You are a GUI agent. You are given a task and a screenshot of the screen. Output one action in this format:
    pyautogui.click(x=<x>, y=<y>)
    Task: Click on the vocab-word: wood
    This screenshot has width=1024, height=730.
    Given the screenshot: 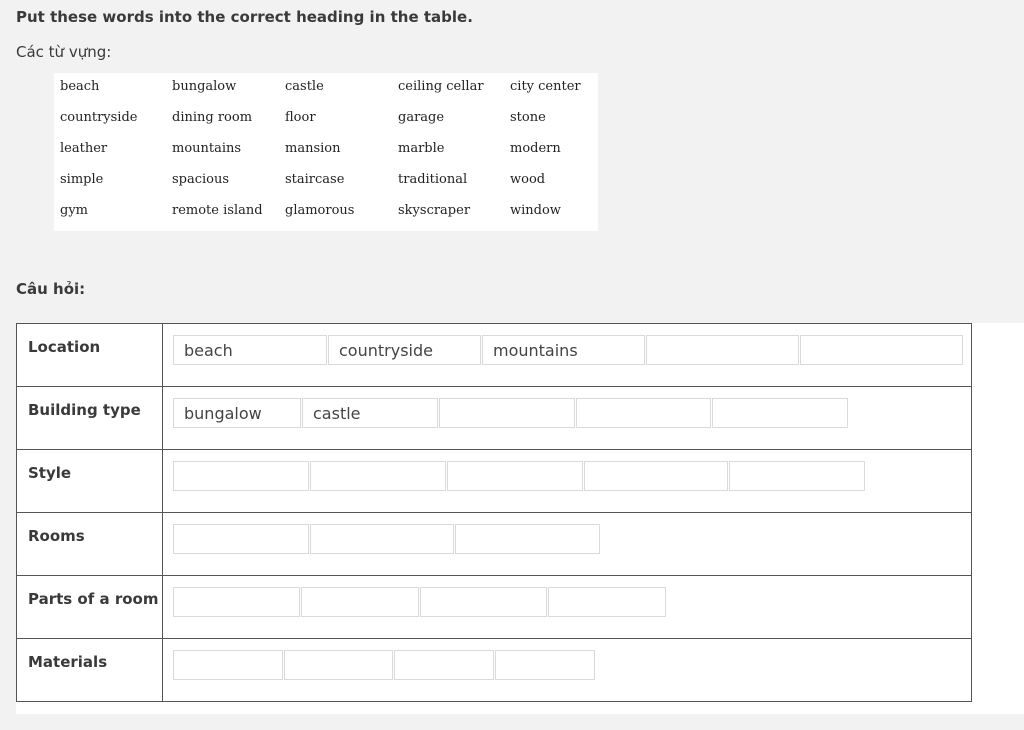 What is the action you would take?
    pyautogui.click(x=528, y=179)
    